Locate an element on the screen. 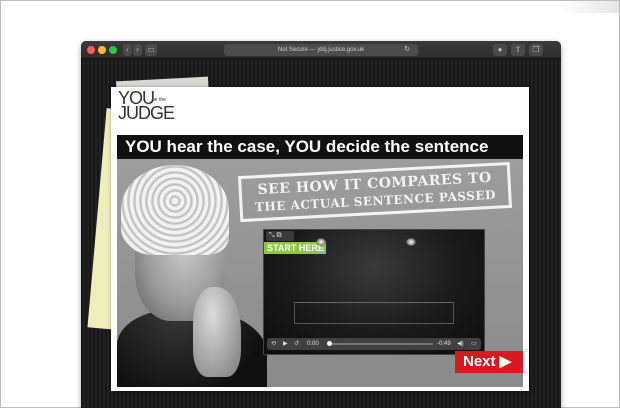 Image resolution: width=620 pixels, height=408 pixels. fullscreen-pip-icons: ⤡ ⧉ is located at coordinates (280, 236).